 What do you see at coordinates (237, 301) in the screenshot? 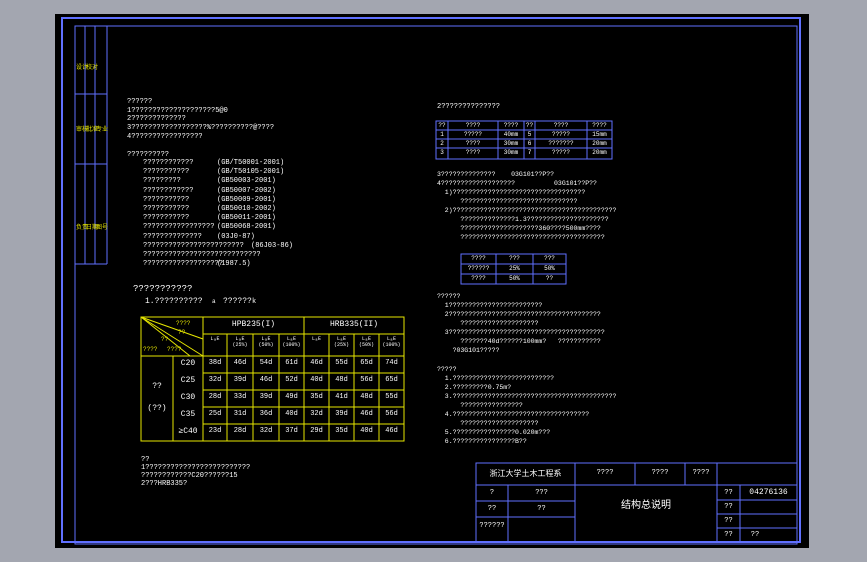
I see `anchor-table-subtitle-b: ??????` at bounding box center [237, 301].